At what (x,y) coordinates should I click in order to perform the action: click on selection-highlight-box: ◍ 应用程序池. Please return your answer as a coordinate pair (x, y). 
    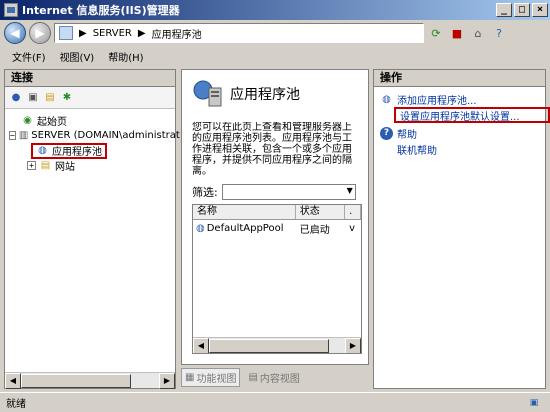
    Looking at the image, I should click on (69, 150).